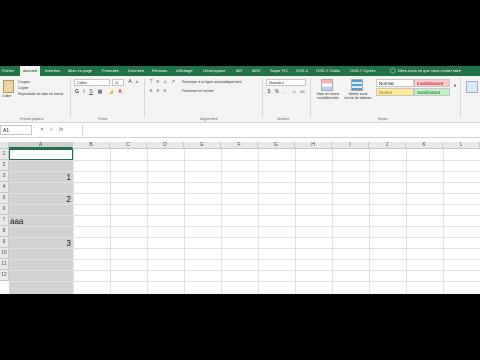 The image size is (480, 360). I want to click on merge-center-button: Fusionner et centrer, so click(198, 91).